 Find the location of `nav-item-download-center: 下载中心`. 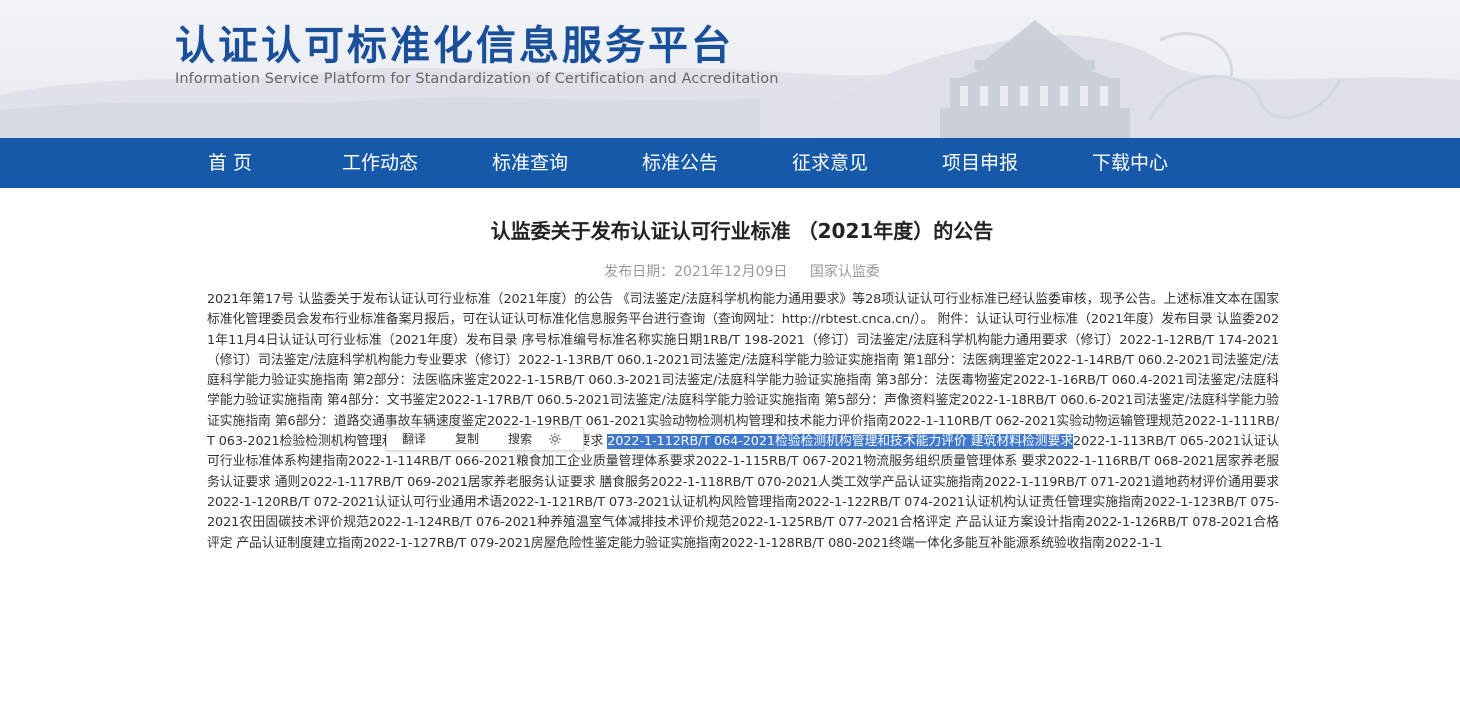

nav-item-download-center: 下载中心 is located at coordinates (1130, 163).